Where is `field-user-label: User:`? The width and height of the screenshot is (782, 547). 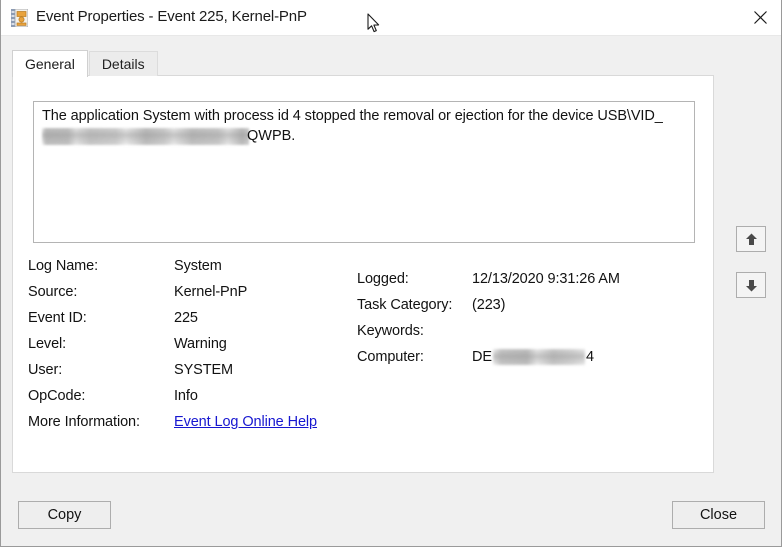 field-user-label: User: is located at coordinates (45, 370).